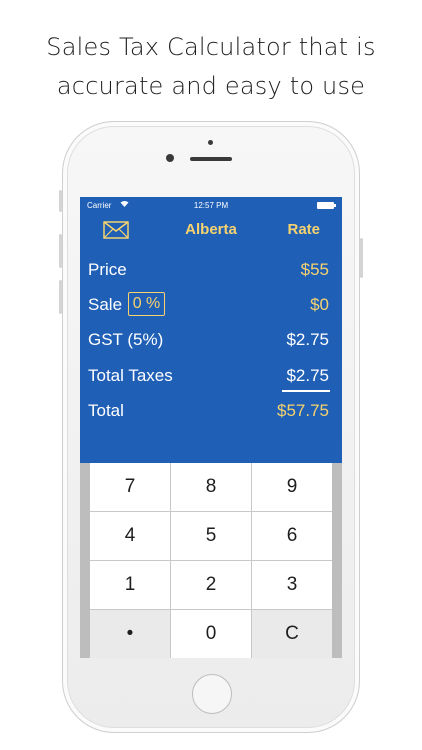 This screenshot has height=750, width=422. I want to click on volume-up-button, so click(60, 251).